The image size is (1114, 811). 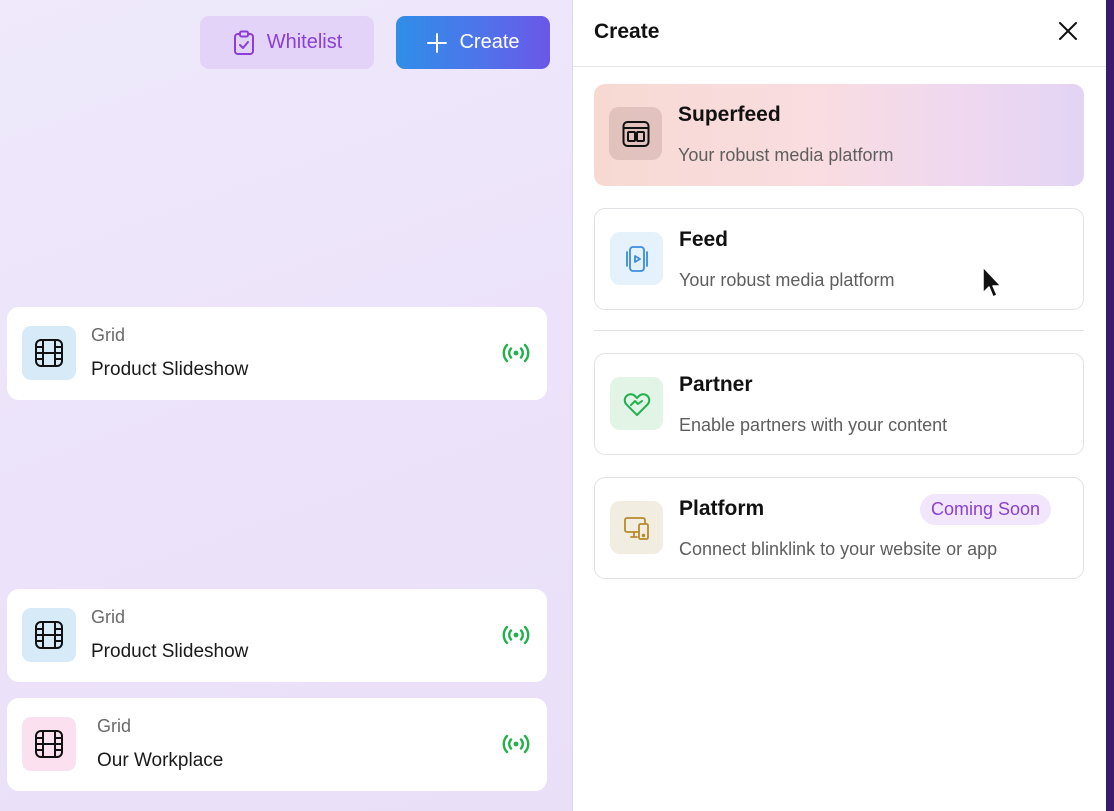 I want to click on plus-icon, so click(x=437, y=43).